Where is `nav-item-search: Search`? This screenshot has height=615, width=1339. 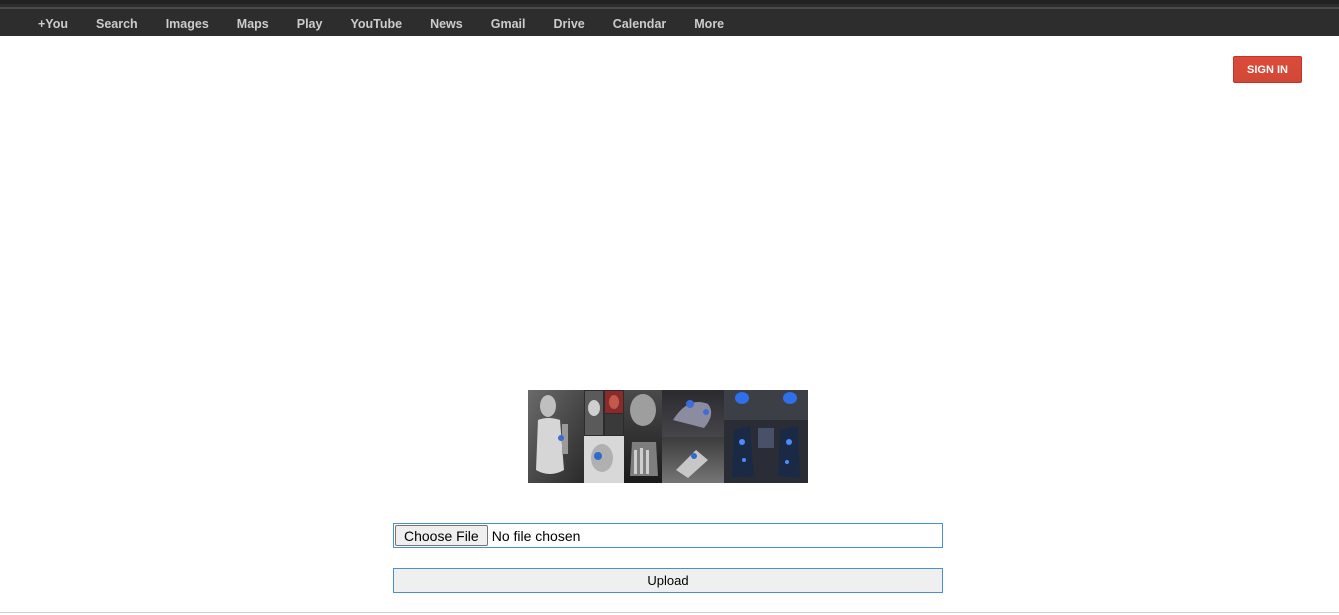 nav-item-search: Search is located at coordinates (117, 24).